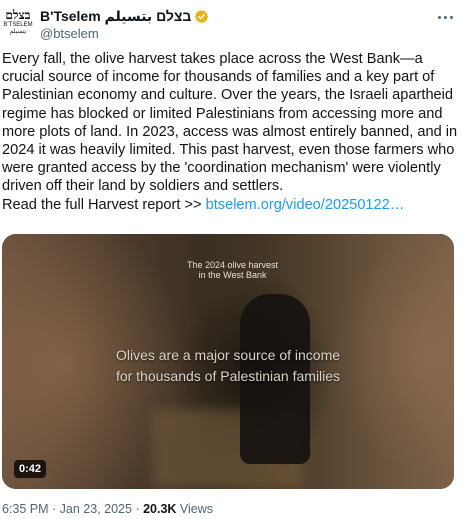  I want to click on post-date: Jan 23, 2025, so click(96, 509).